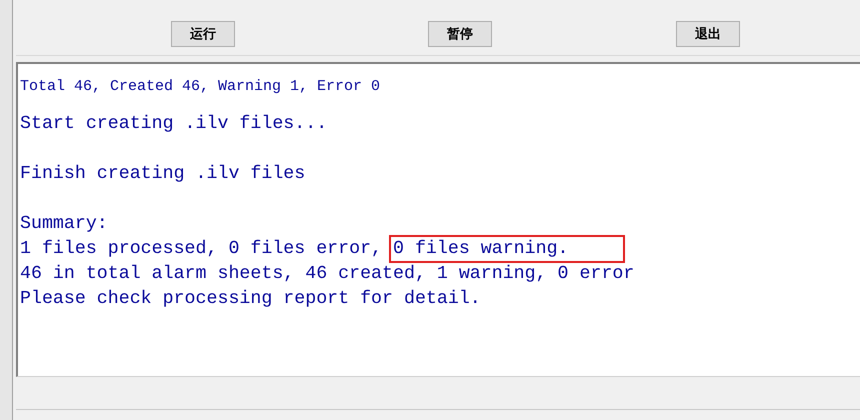 The image size is (860, 420). I want to click on log-line: Please check processing report for detail., so click(250, 299).